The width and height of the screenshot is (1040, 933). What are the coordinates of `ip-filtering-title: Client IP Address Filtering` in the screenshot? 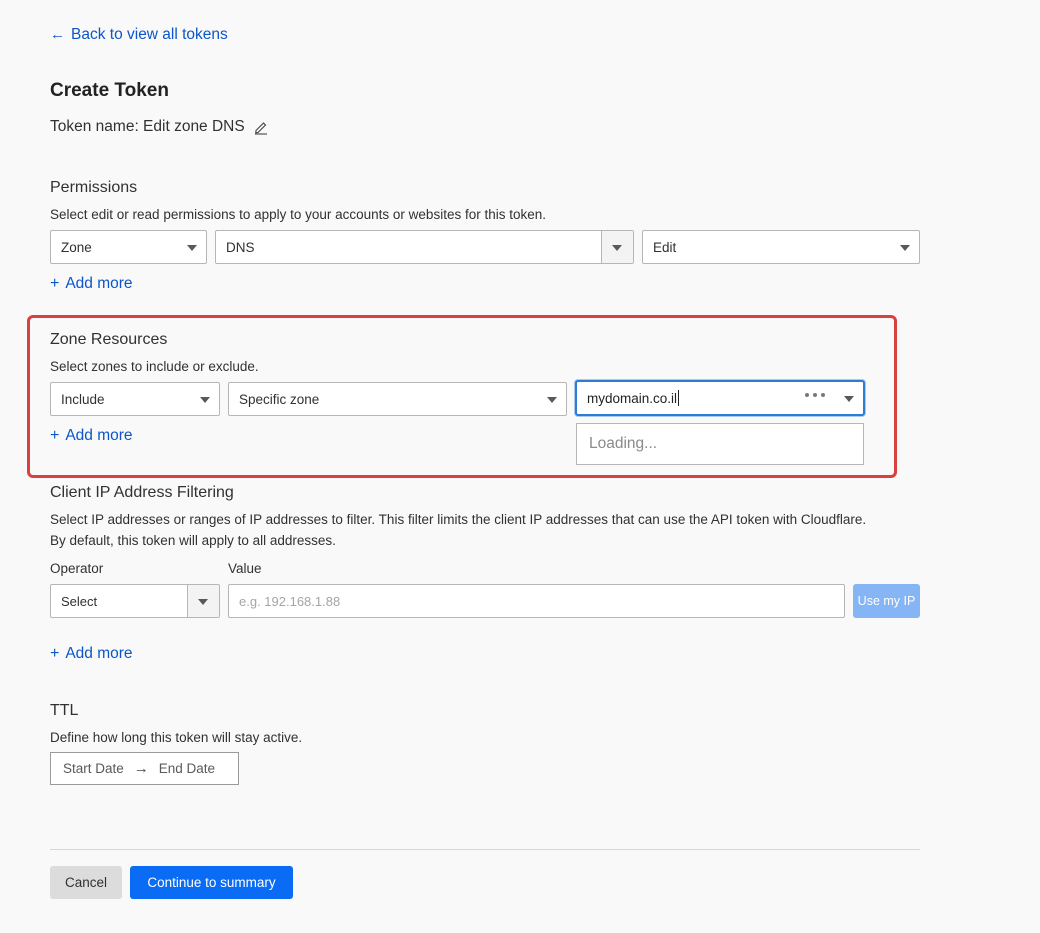 It's located at (142, 492).